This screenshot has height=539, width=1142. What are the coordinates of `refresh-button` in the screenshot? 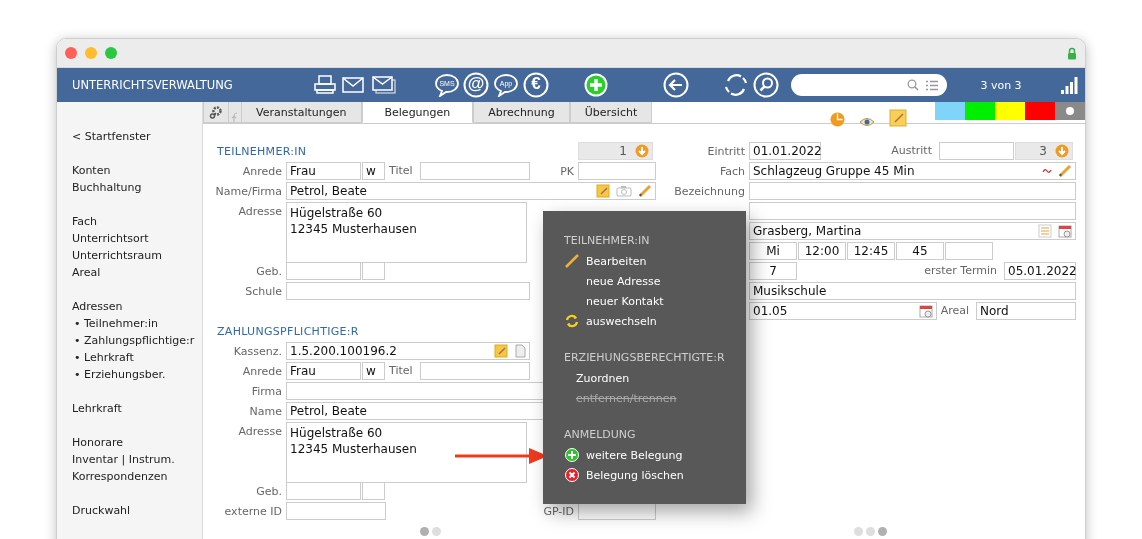 It's located at (736, 85).